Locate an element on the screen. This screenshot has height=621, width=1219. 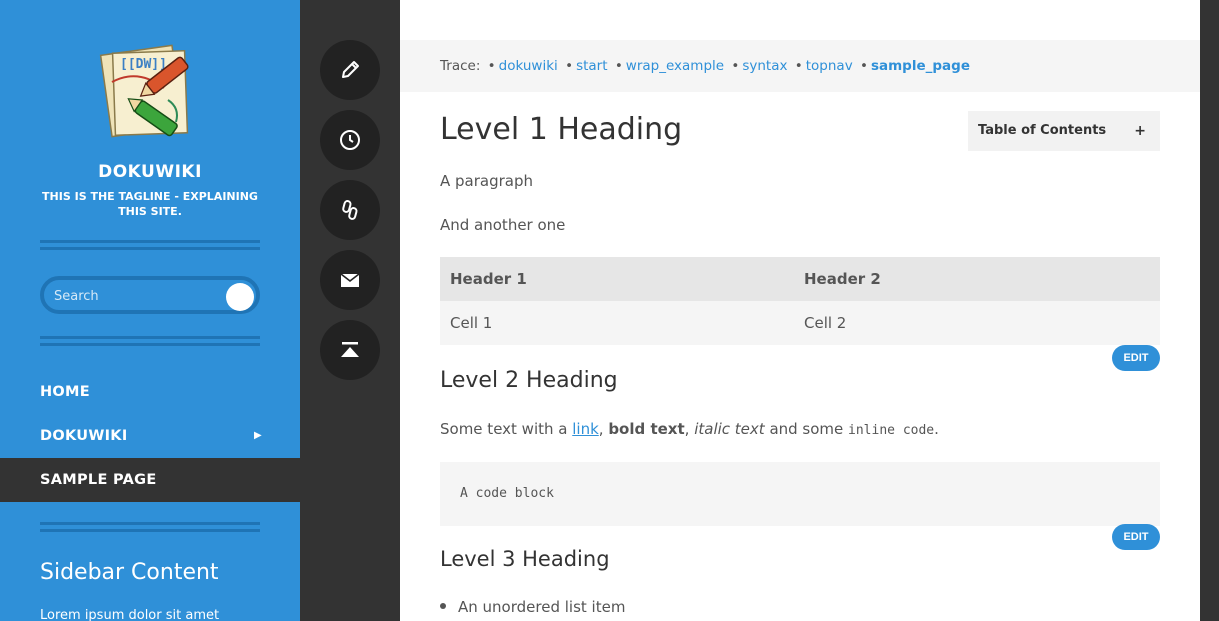
back-to-top-button is located at coordinates (350, 350).